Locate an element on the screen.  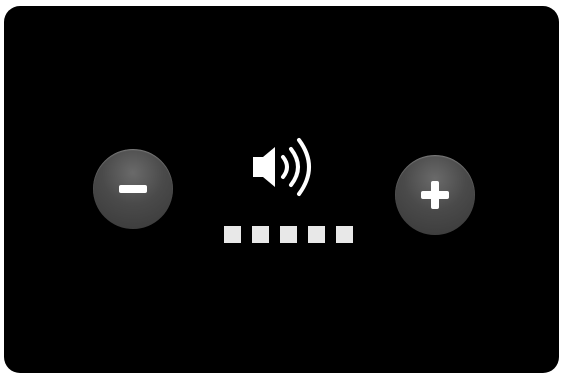
minus-icon is located at coordinates (133, 189).